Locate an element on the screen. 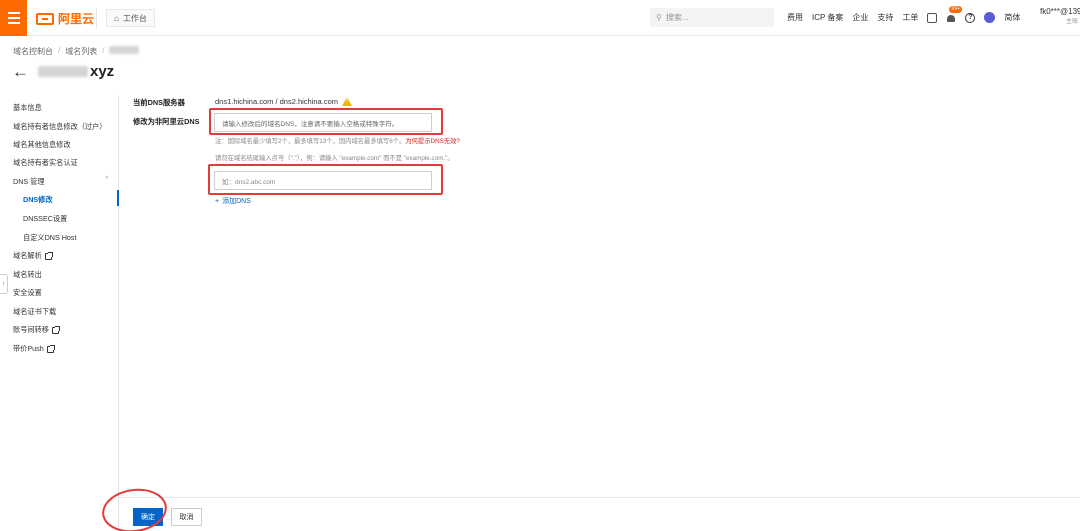  sidebar-item-certificate: 域名证书下载 is located at coordinates (34, 312).